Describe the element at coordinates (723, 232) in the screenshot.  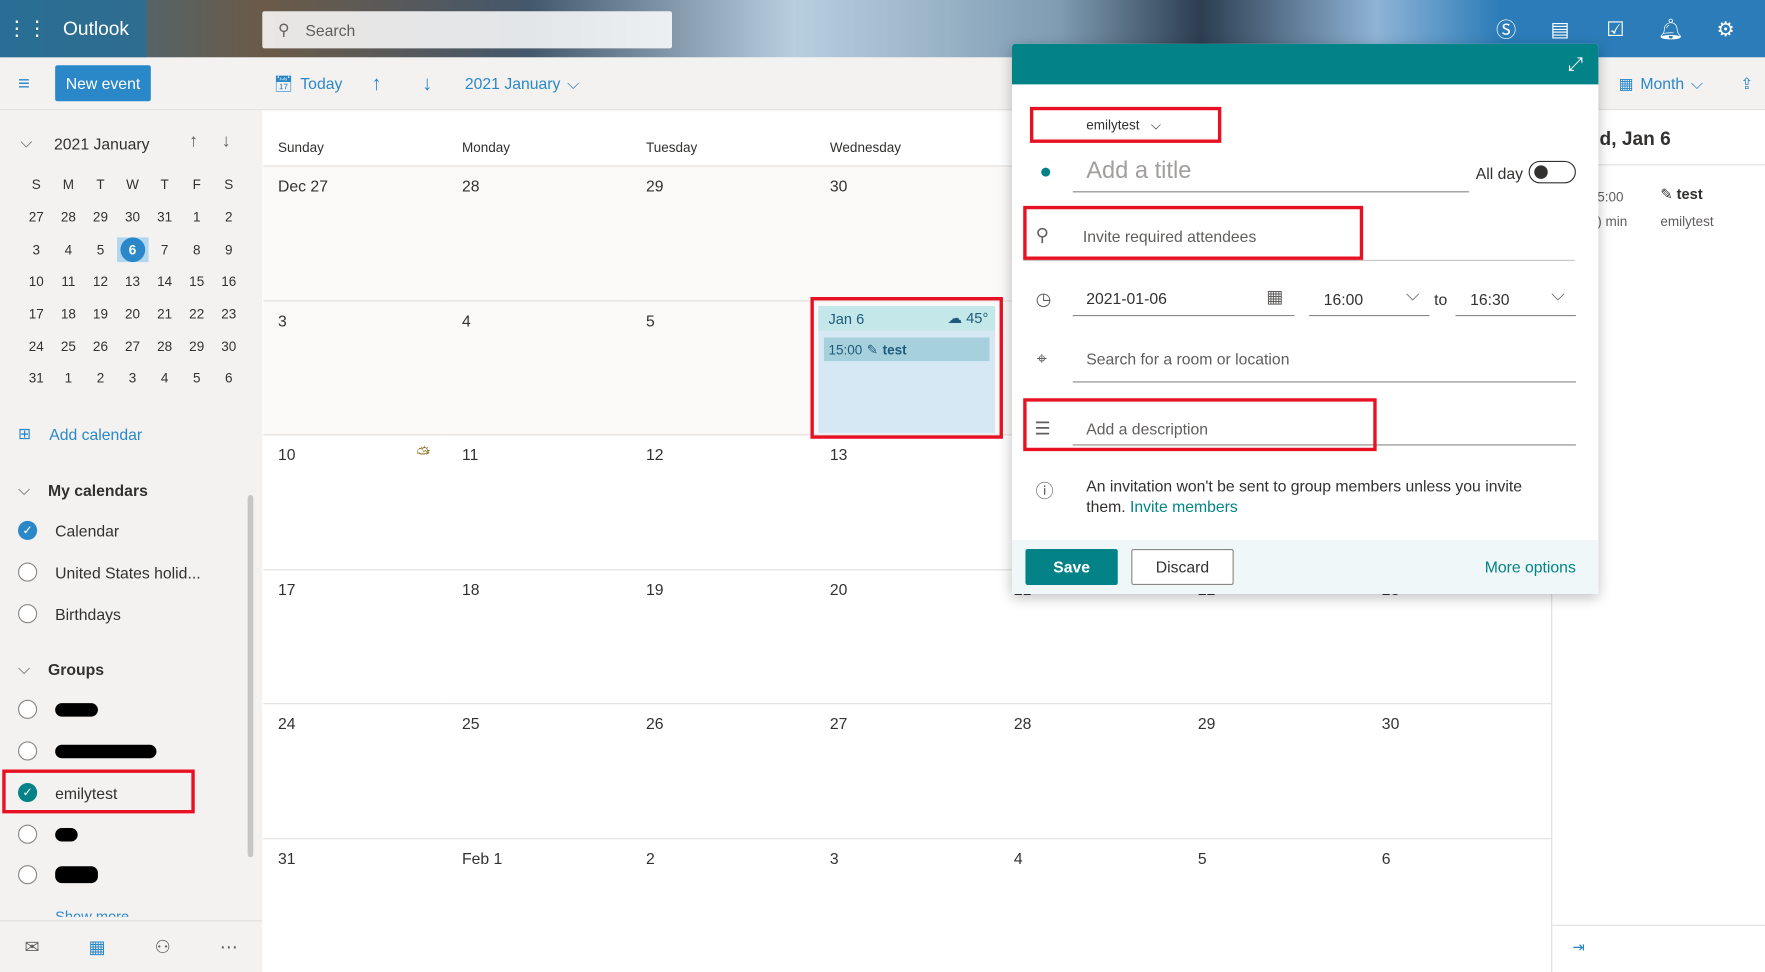
I see `day-cell: 29` at that location.